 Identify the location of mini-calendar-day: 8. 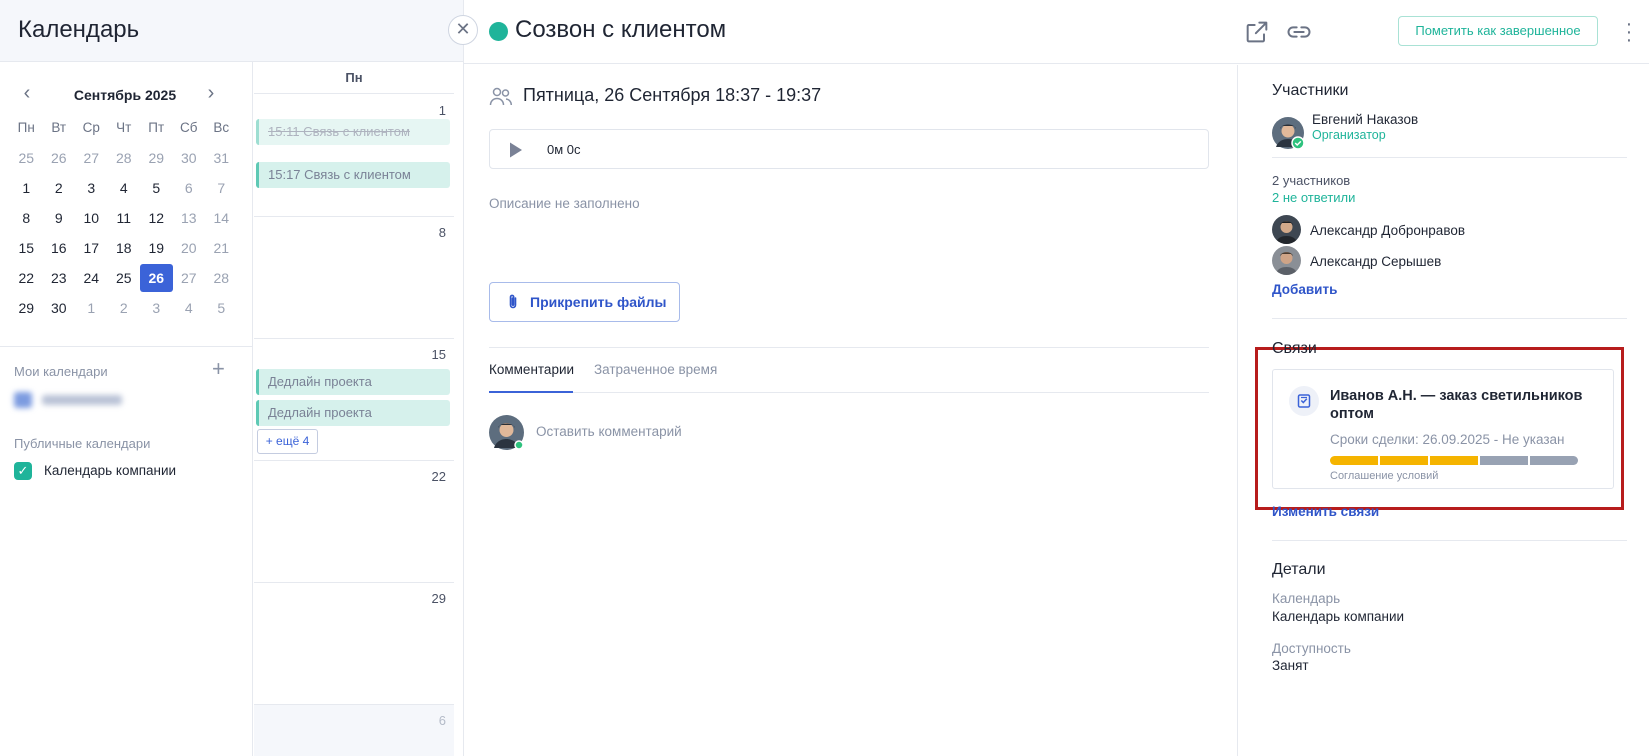
(26, 218).